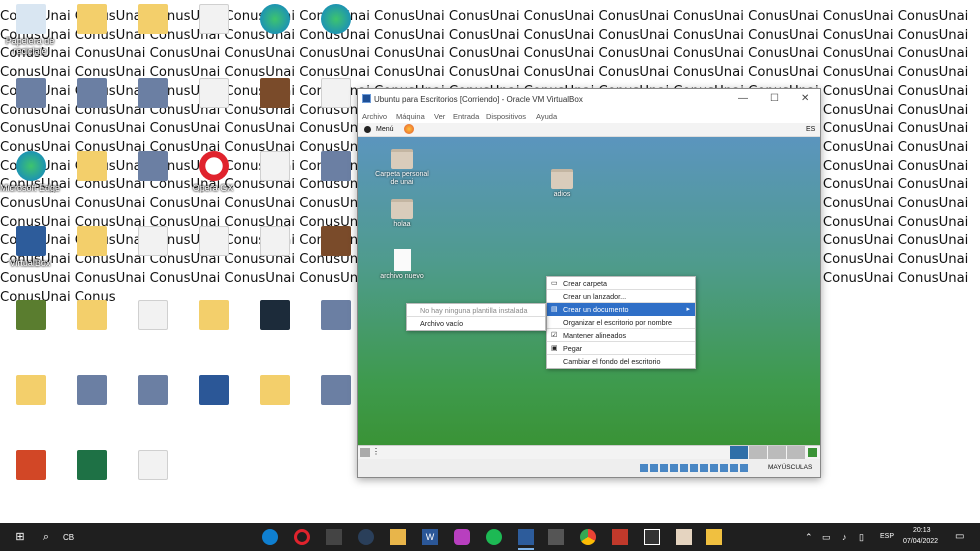 This screenshot has height=551, width=980. Describe the element at coordinates (621, 348) in the screenshot. I see `menu-item-pegar: ▣ Pegar` at that location.